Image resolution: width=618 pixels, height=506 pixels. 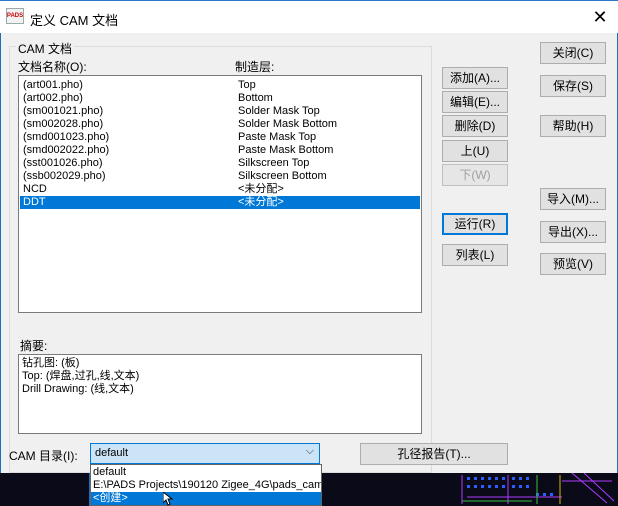 I want to click on document-layer: Solder Mask Top, so click(x=279, y=111).